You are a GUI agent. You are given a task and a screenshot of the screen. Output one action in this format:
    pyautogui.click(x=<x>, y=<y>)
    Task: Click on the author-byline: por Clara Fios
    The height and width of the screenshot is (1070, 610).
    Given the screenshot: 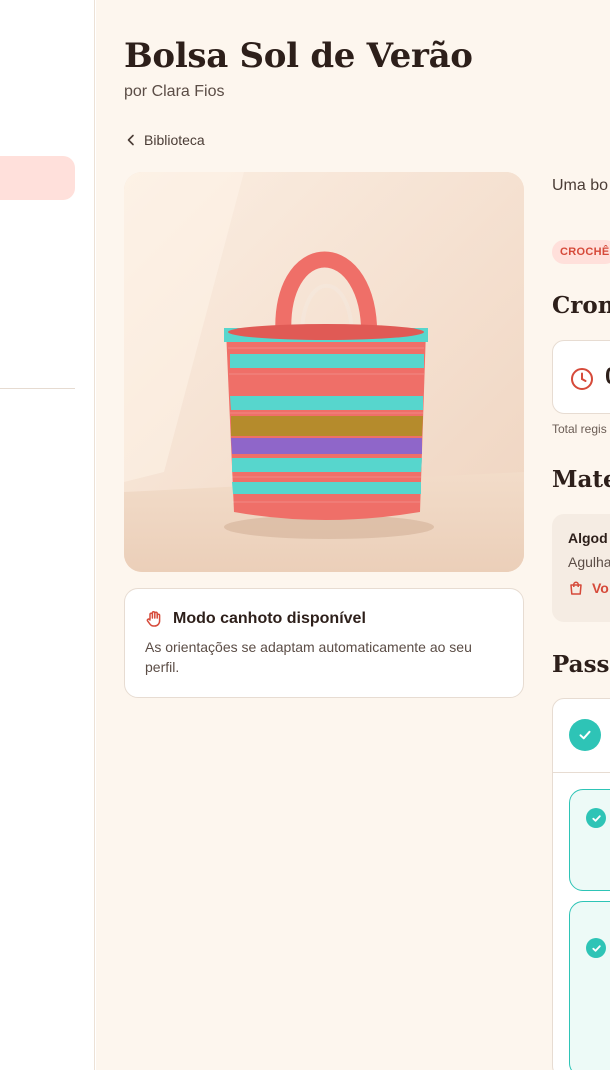 What is the action you would take?
    pyautogui.click(x=174, y=91)
    